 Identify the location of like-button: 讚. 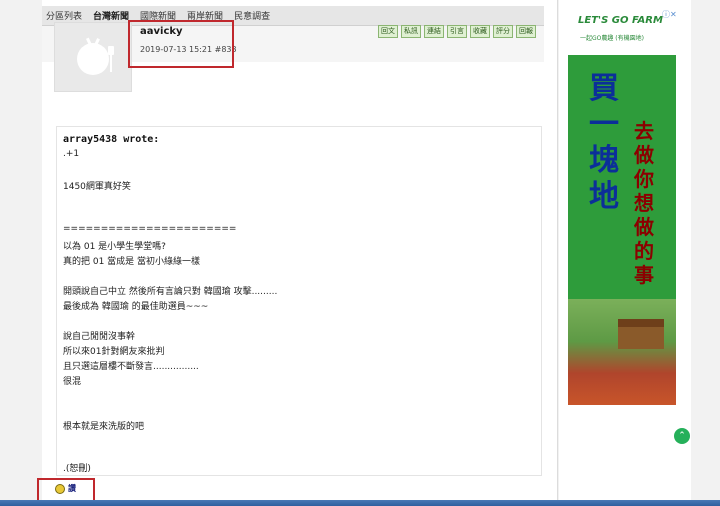
(65, 488).